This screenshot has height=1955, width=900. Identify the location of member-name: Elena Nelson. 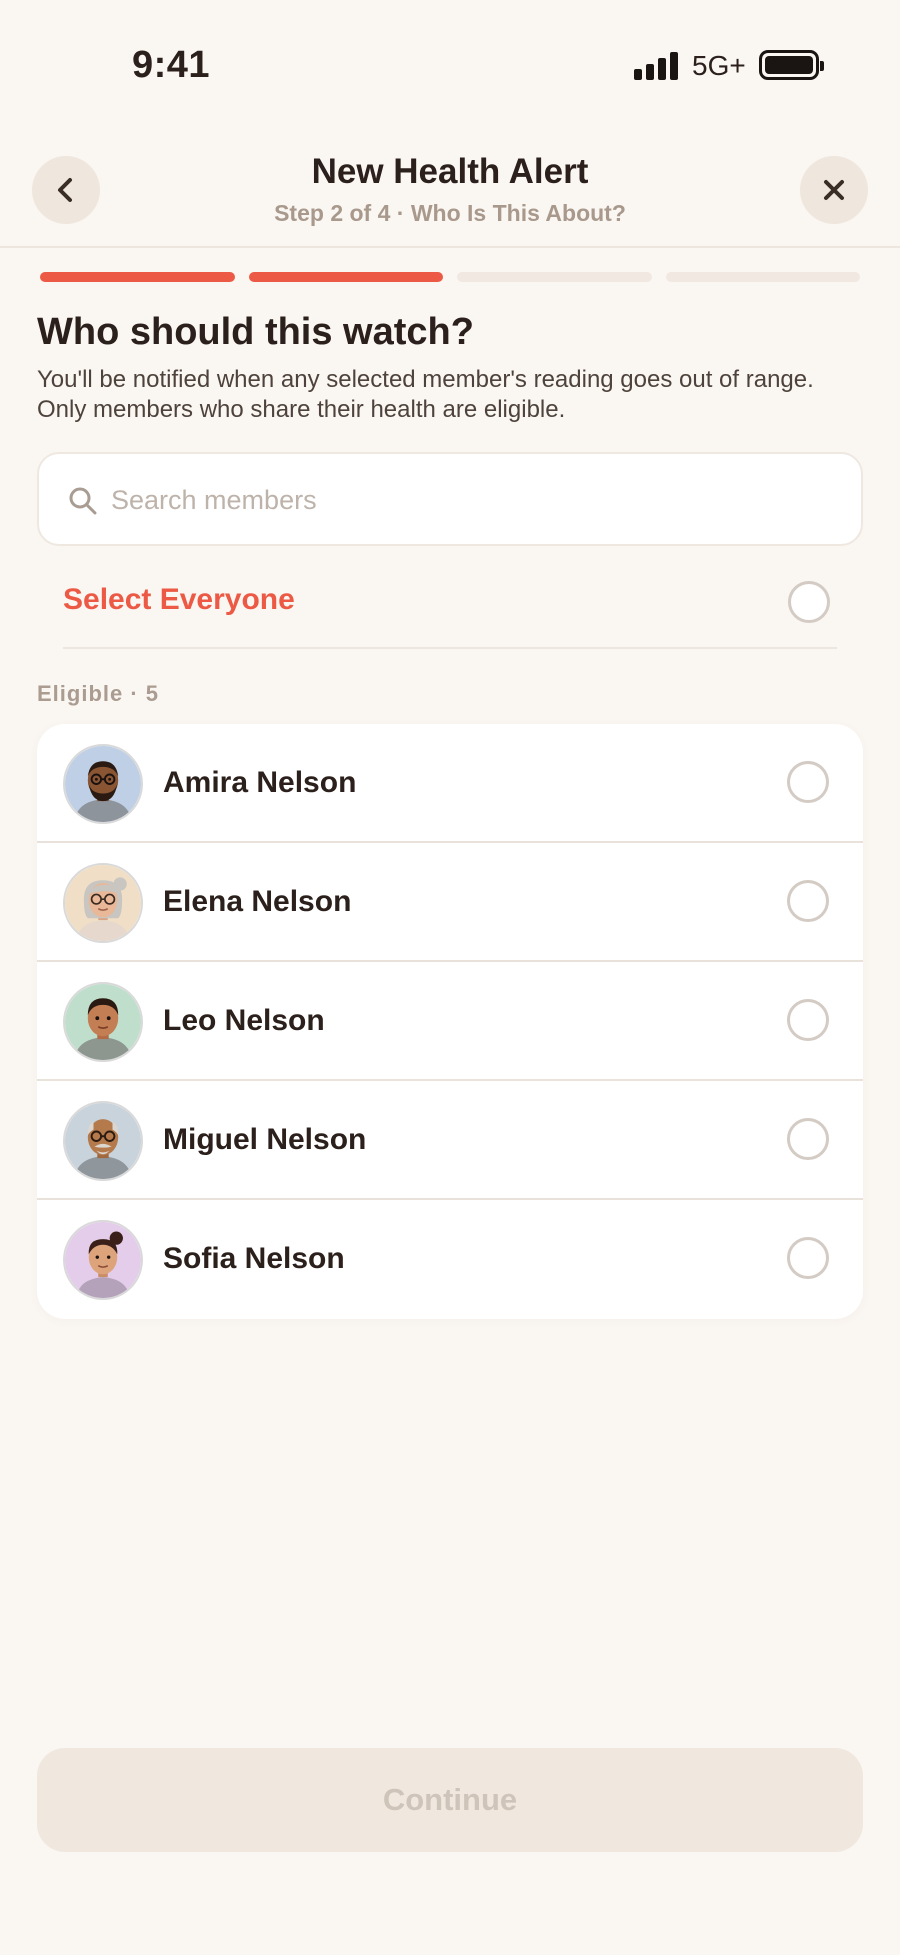
(257, 901).